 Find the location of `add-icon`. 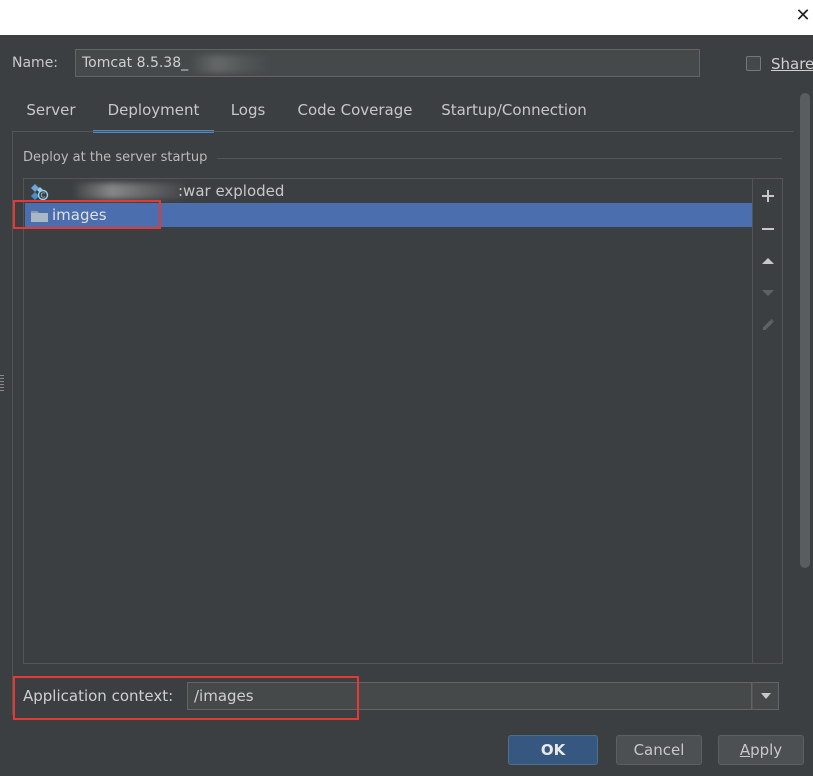

add-icon is located at coordinates (768, 196).